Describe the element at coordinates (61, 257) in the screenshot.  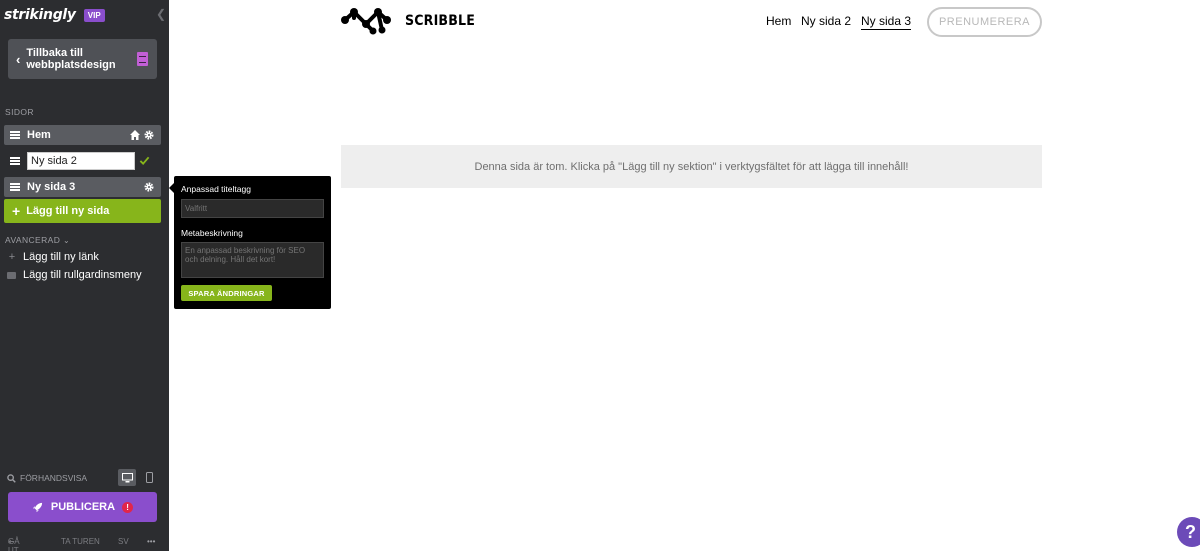
I see `add-link-label: Lägg till ny länk` at that location.